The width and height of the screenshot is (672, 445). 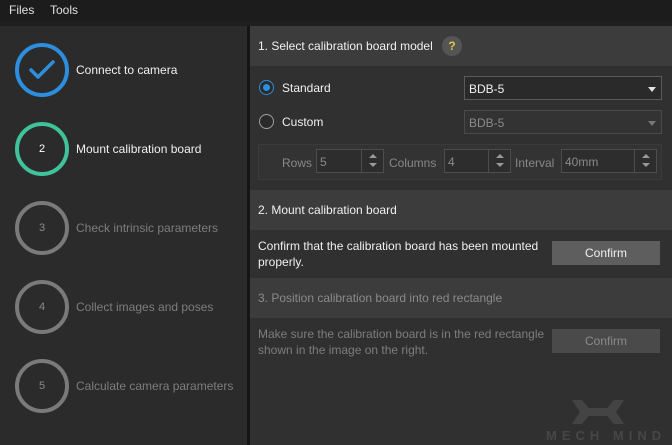 I want to click on step-5-circle: 5, so click(x=42, y=386).